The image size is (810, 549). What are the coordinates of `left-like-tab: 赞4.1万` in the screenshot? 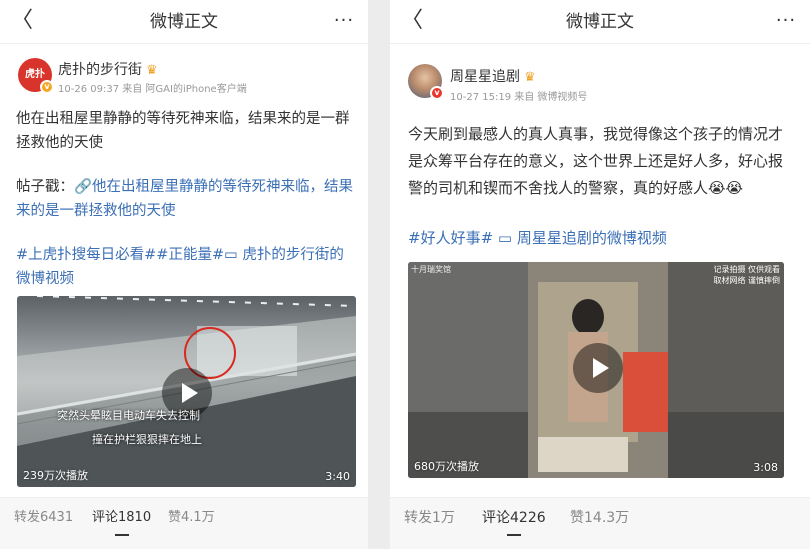 It's located at (191, 518).